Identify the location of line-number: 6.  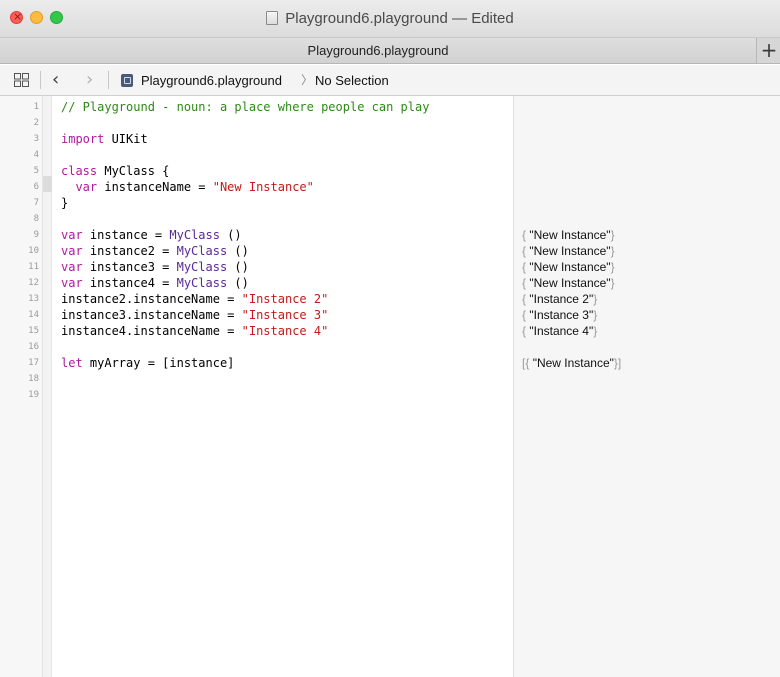
(36, 187).